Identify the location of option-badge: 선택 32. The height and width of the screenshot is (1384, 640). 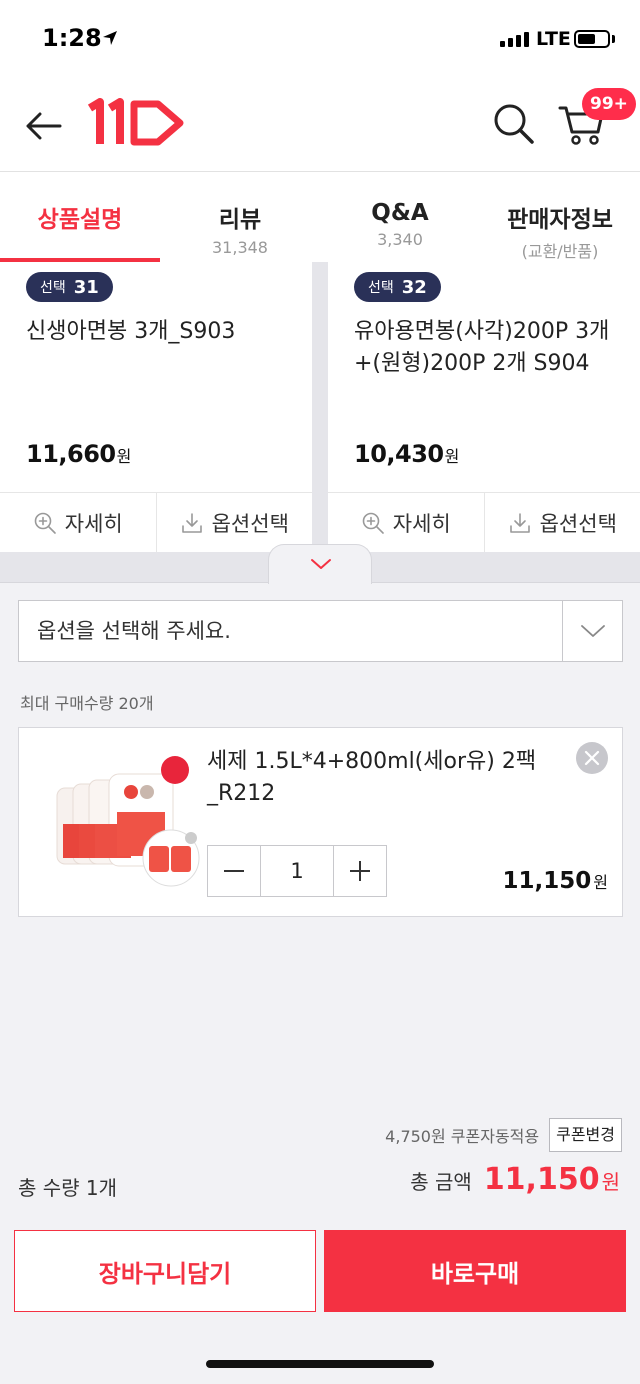
(397, 287).